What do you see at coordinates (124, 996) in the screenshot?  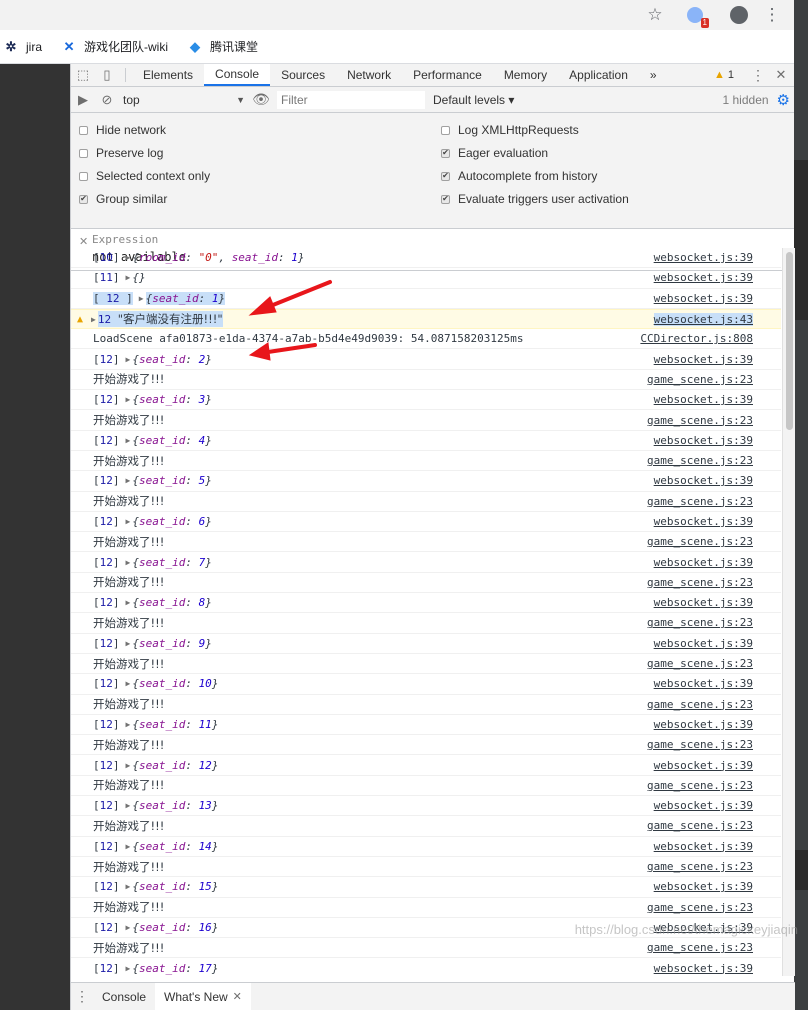 I see `drawer-tab-console: Console` at bounding box center [124, 996].